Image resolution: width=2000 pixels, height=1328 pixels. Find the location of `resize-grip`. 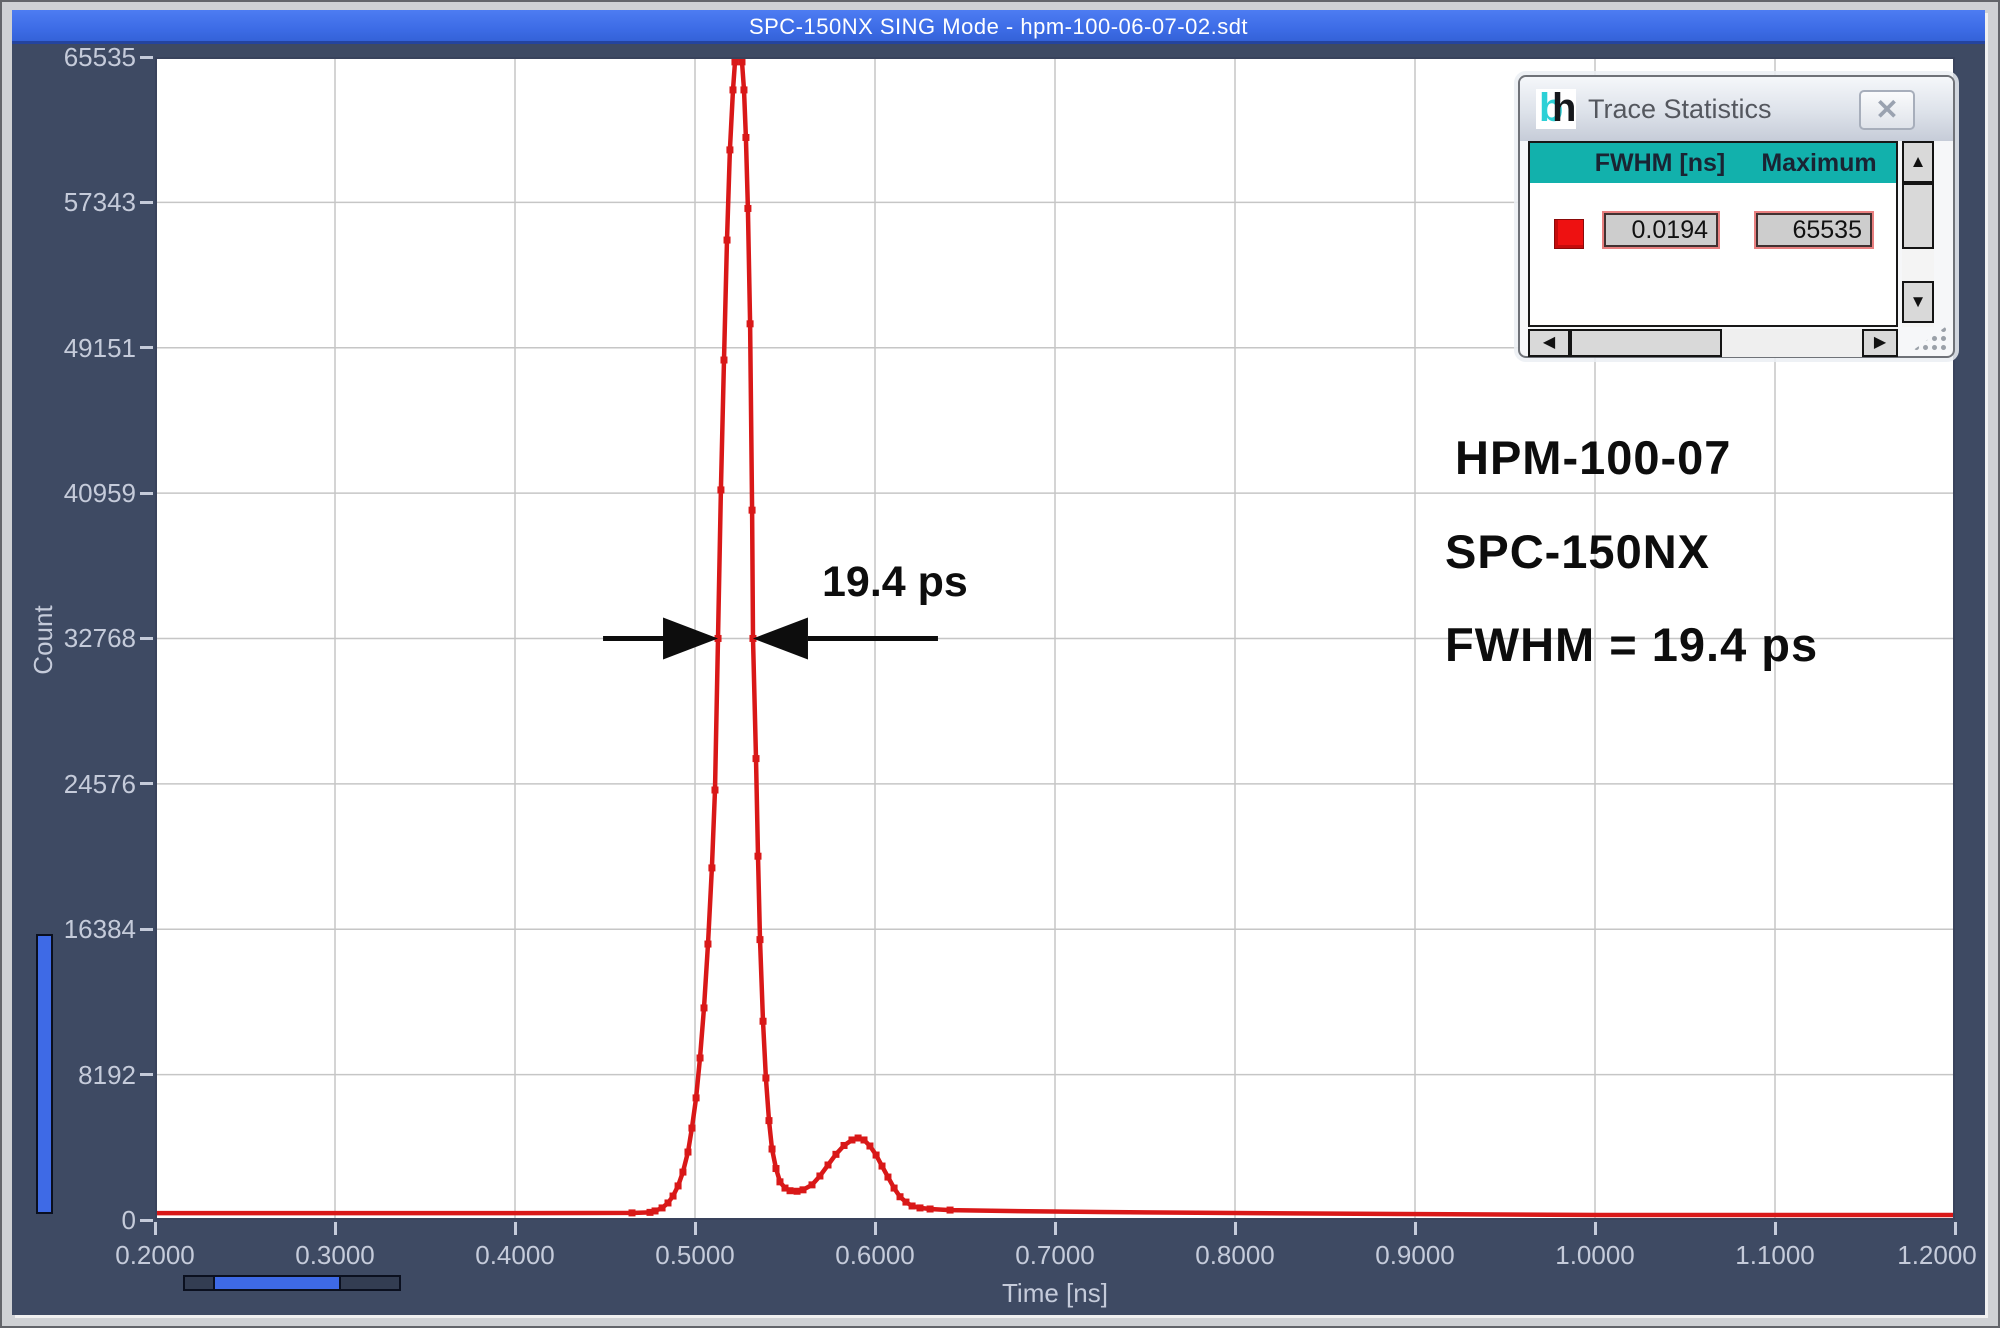

resize-grip is located at coordinates (1930, 338).